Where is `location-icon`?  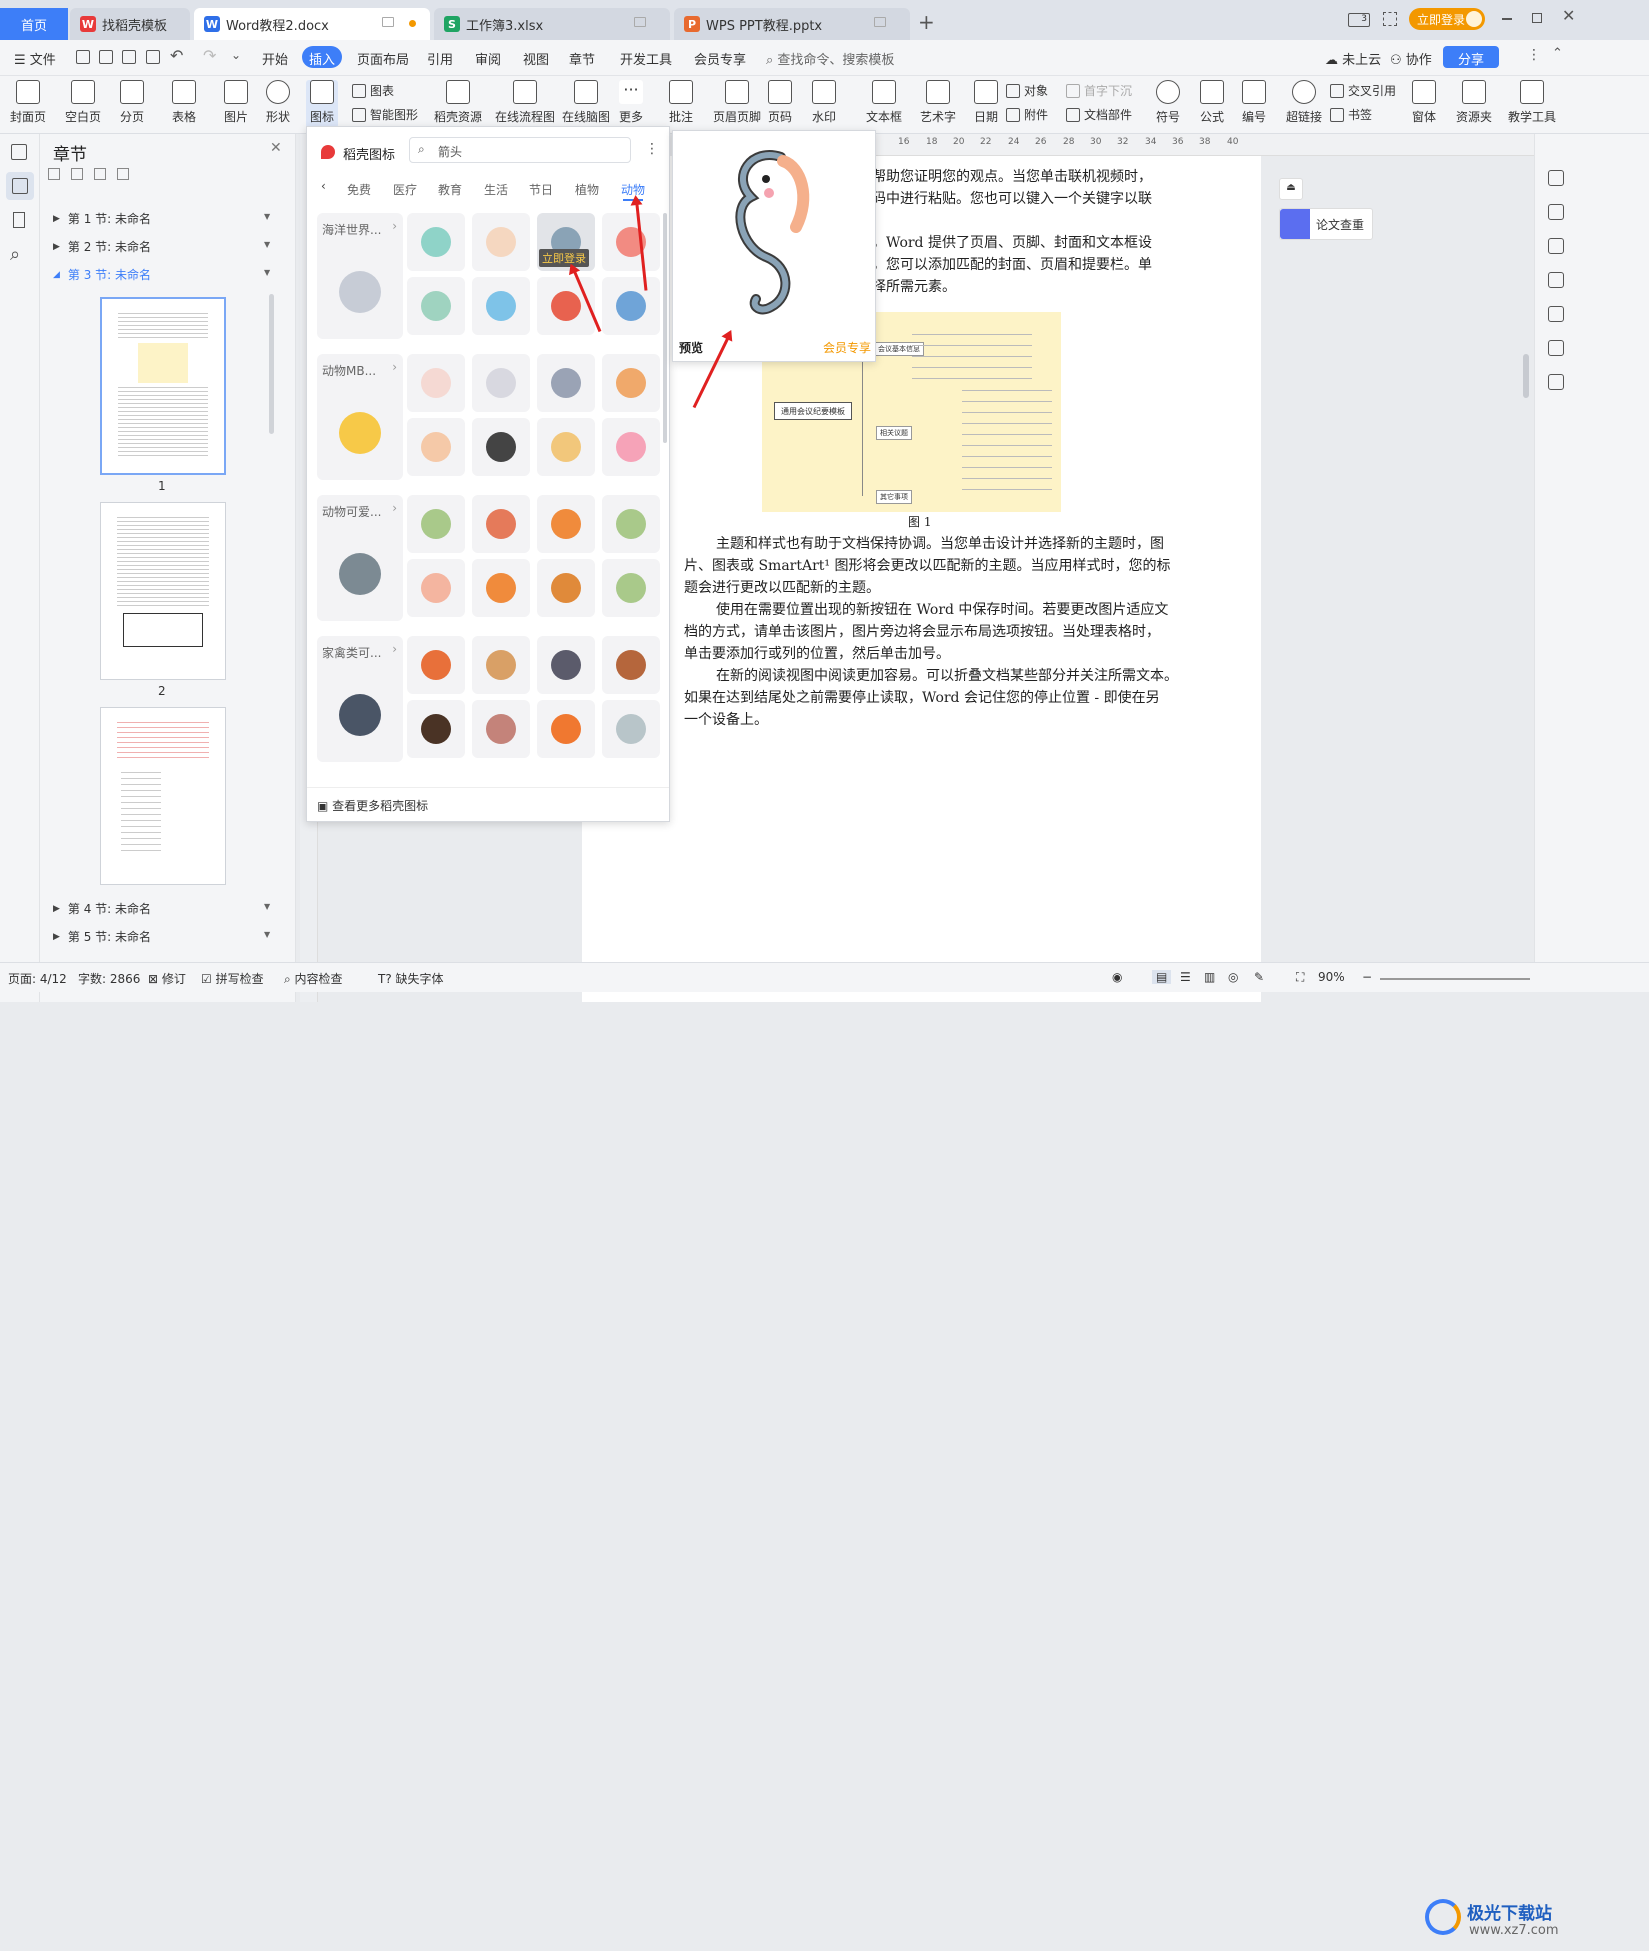 location-icon is located at coordinates (1556, 348).